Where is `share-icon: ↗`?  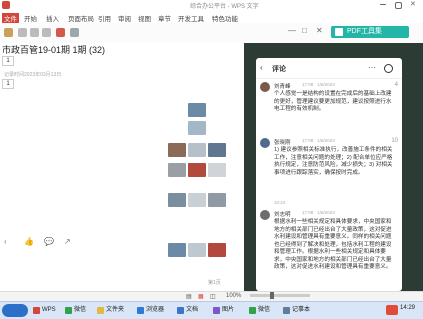
share-icon: ↗ is located at coordinates (67, 241).